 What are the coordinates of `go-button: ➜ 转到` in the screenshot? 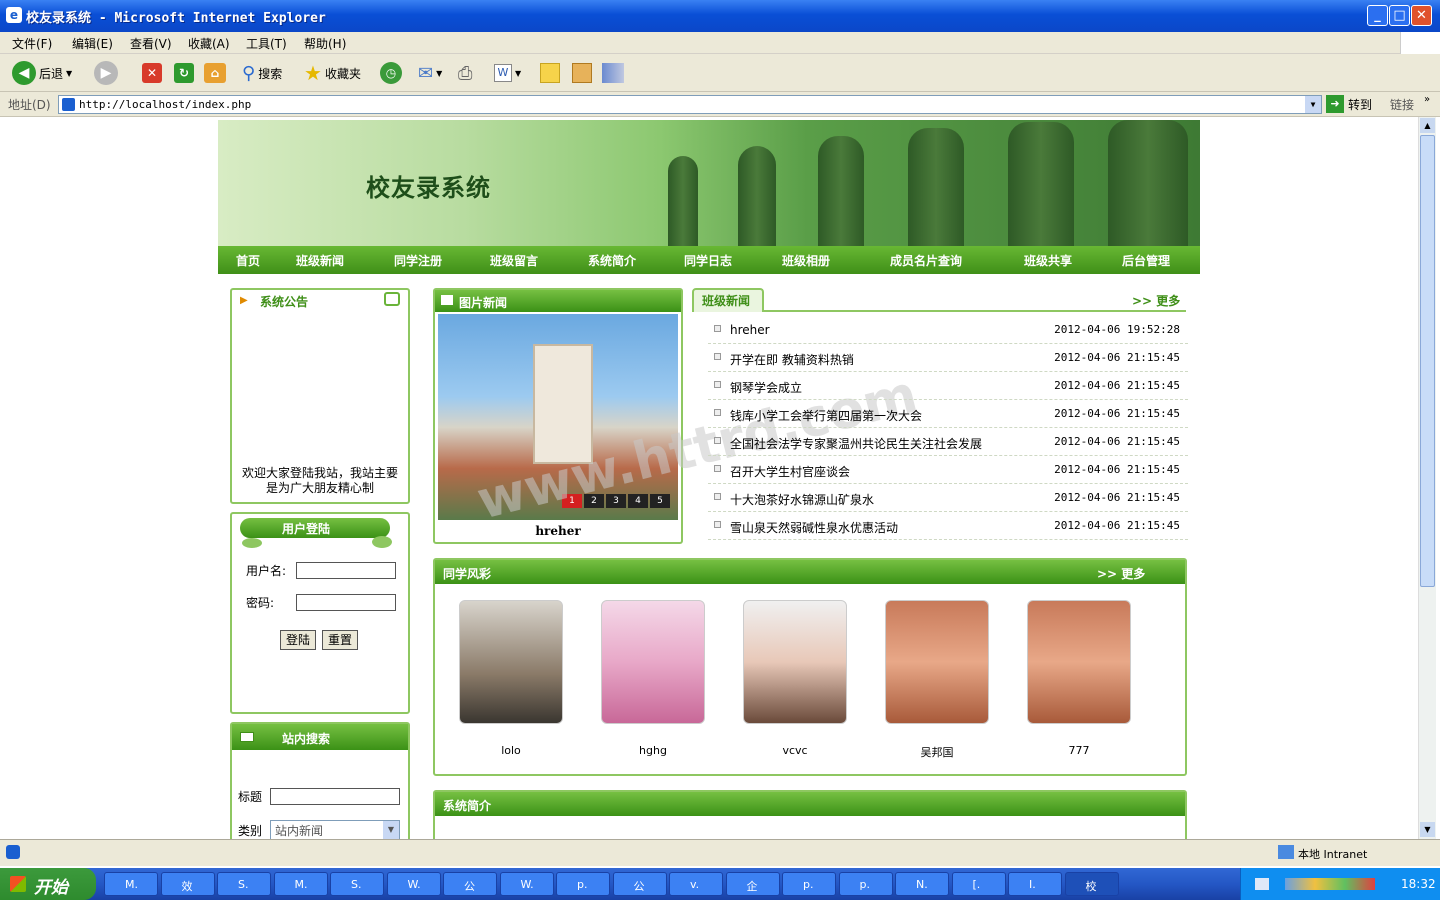 It's located at (1349, 104).